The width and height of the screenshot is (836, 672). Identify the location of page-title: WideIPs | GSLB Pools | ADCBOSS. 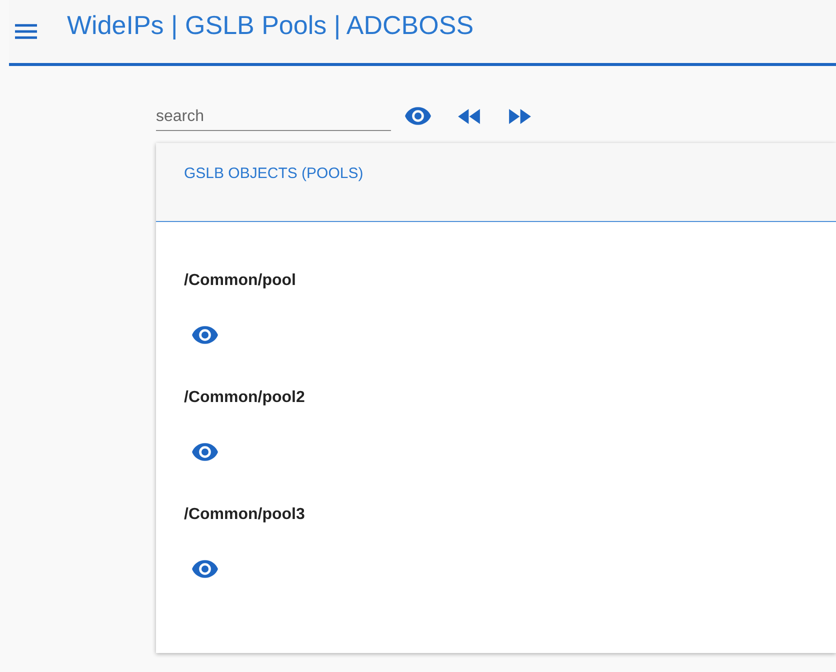
(270, 26).